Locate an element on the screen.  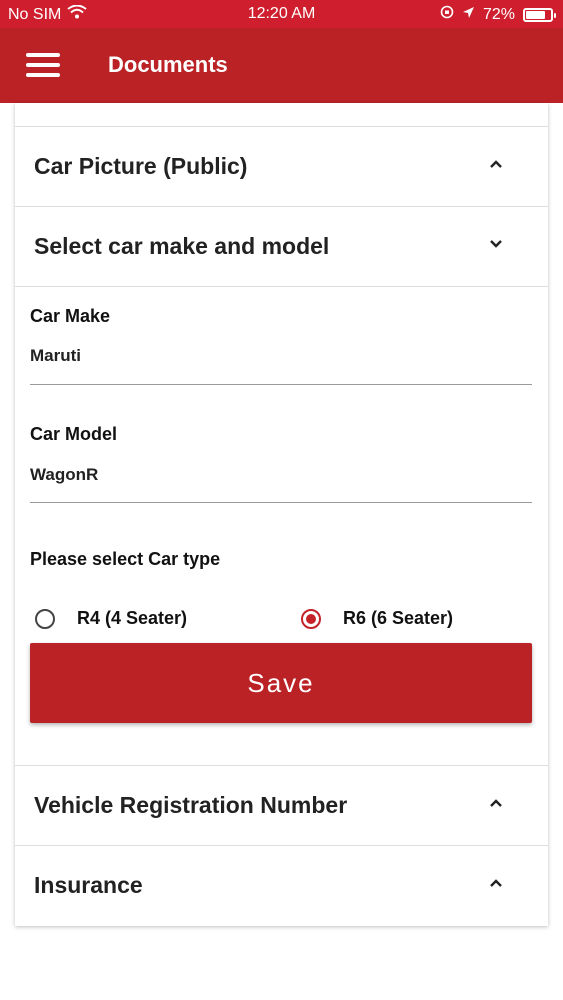
app-bar: Documents is located at coordinates (281, 65).